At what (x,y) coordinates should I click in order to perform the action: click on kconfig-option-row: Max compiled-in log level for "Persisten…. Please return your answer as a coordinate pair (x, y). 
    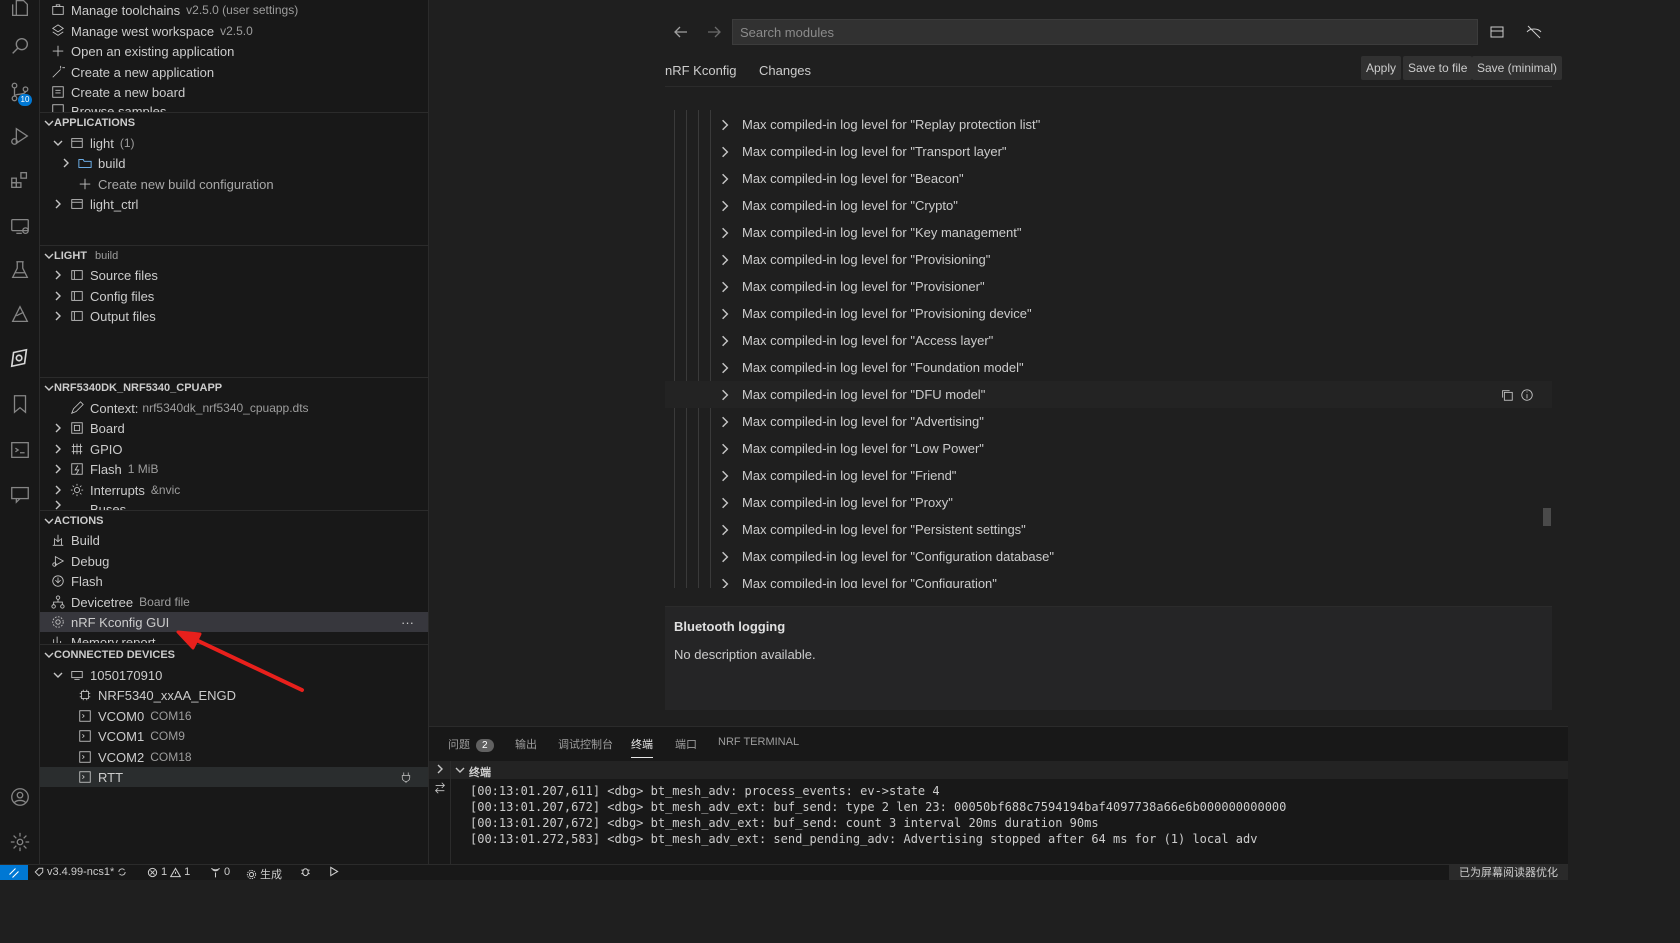
    Looking at the image, I should click on (1108, 529).